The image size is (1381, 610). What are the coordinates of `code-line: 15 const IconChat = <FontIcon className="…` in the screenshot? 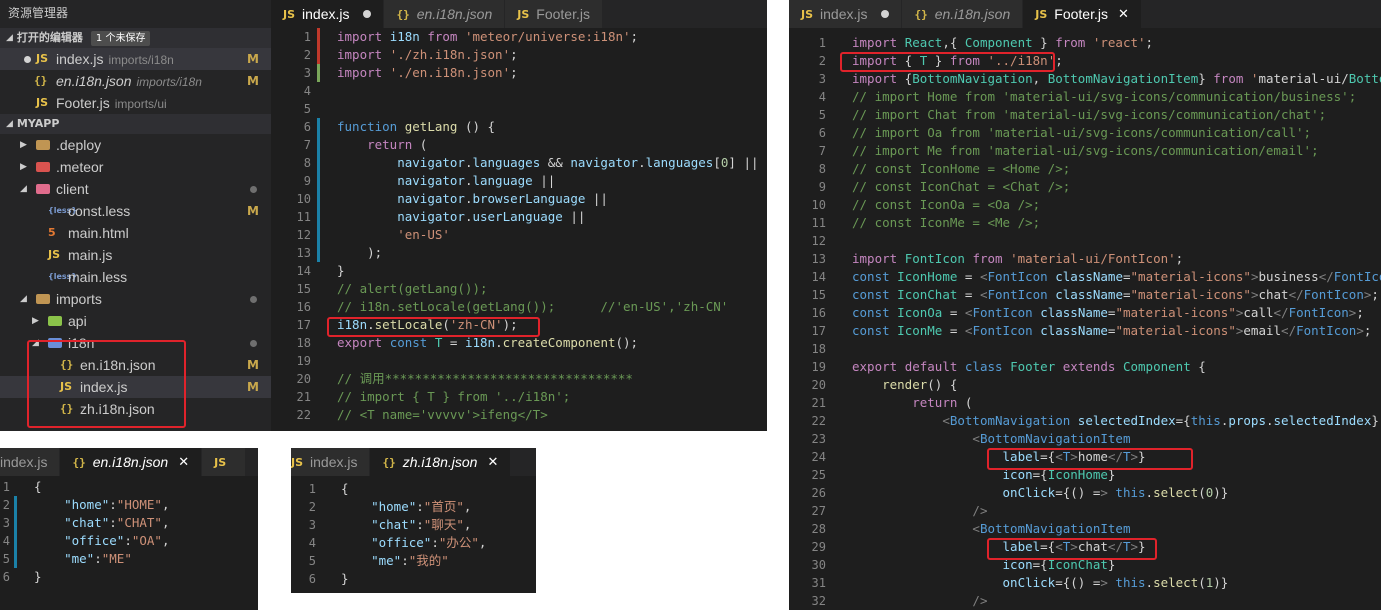 It's located at (1085, 295).